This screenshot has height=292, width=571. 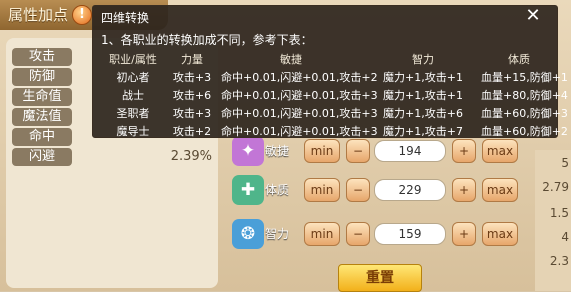 What do you see at coordinates (291, 59) in the screenshot?
I see `header-cell: 敏捷` at bounding box center [291, 59].